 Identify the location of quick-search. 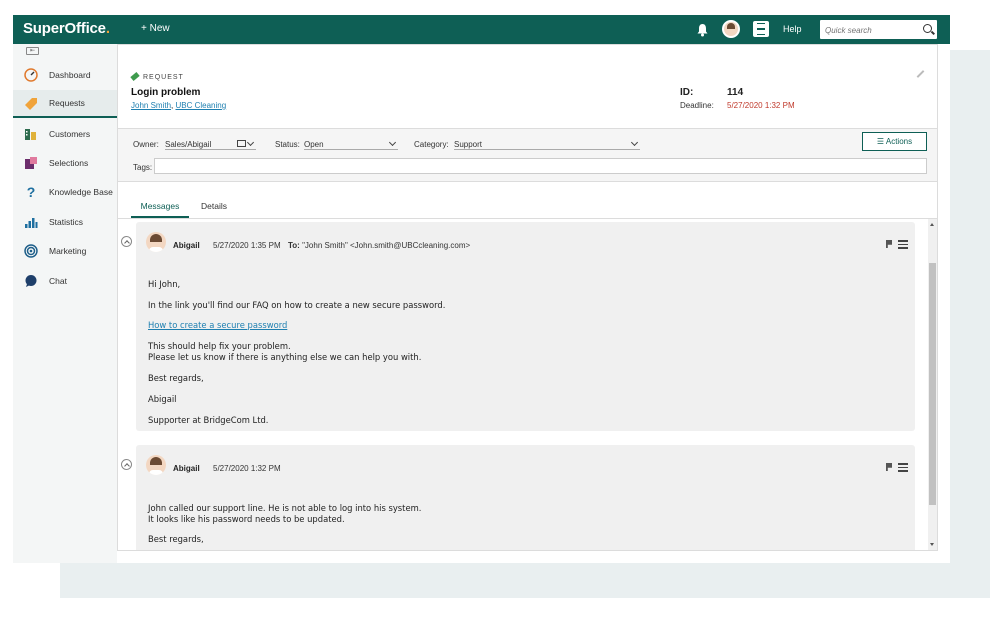
(878, 30).